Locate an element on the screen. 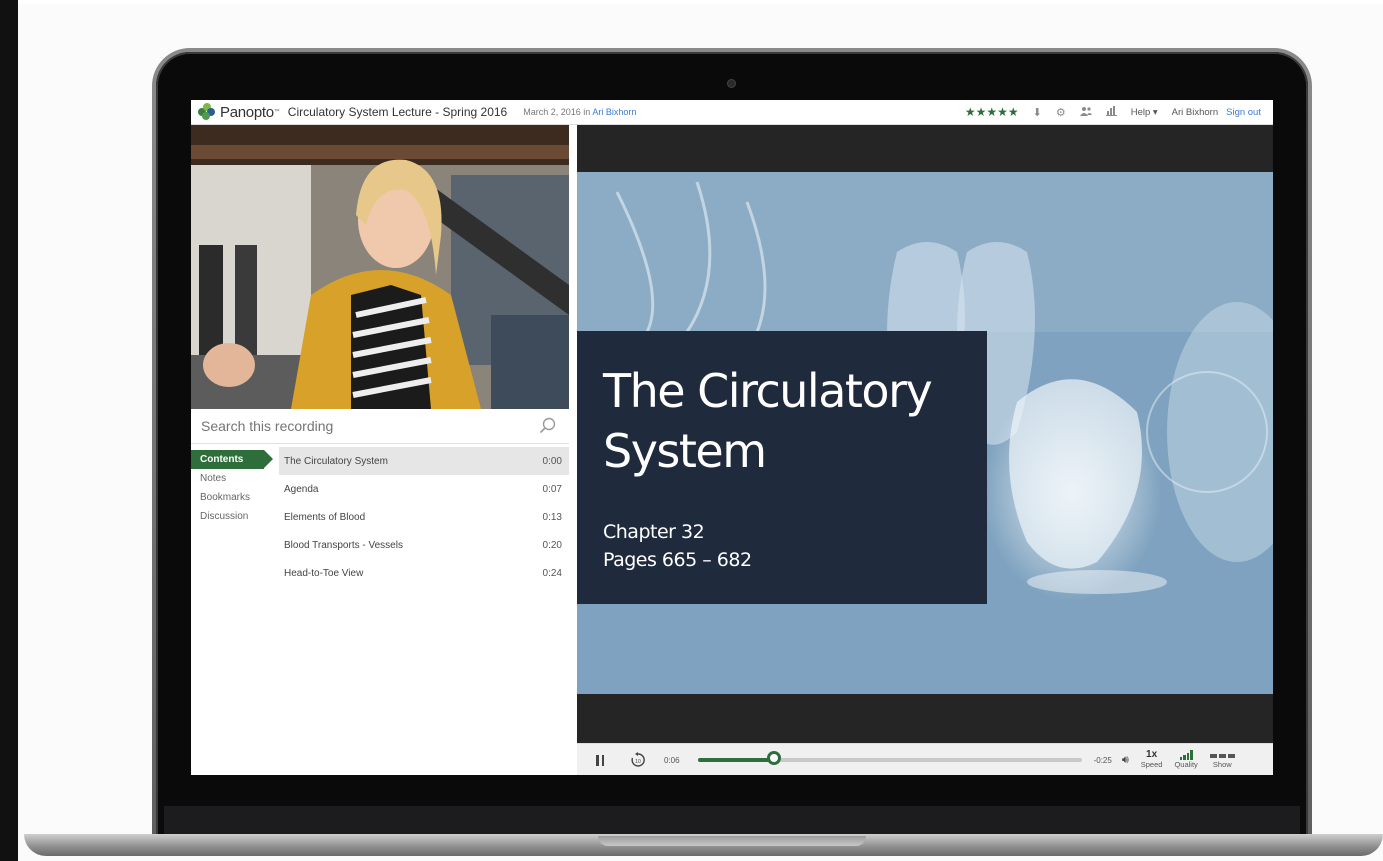 Image resolution: width=1383 pixels, height=861 pixels. volume-icon: 🔊︎ is located at coordinates (1125, 760).